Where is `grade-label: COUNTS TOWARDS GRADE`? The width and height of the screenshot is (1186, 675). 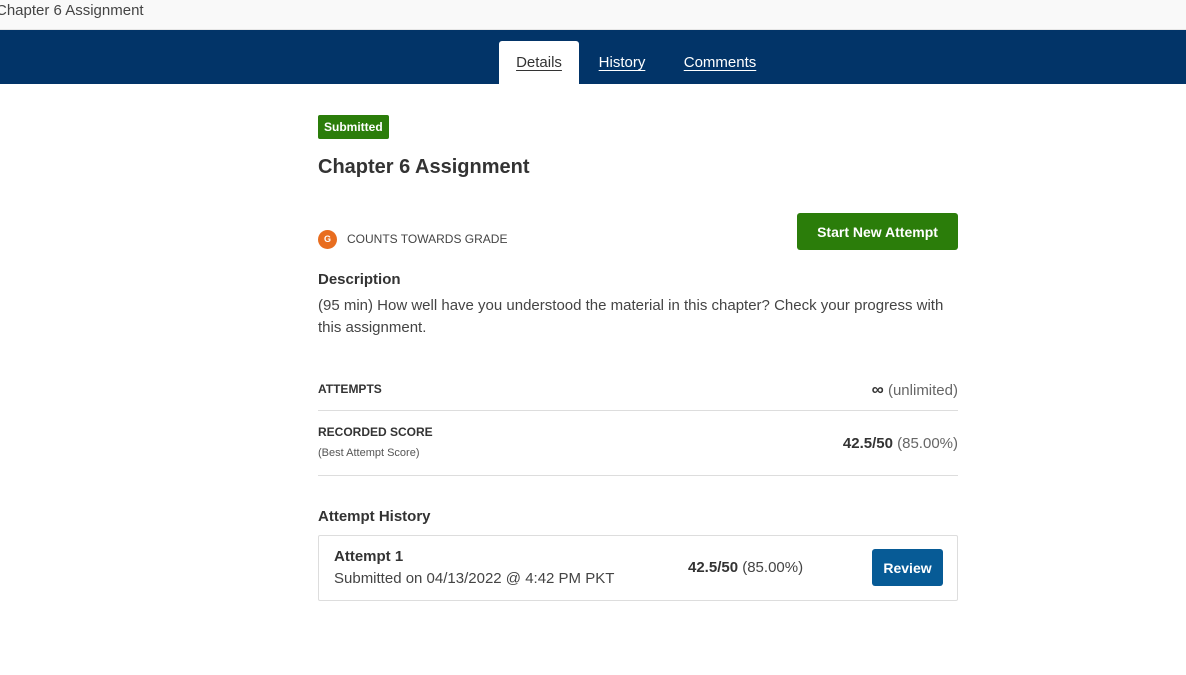 grade-label: COUNTS TOWARDS GRADE is located at coordinates (427, 239).